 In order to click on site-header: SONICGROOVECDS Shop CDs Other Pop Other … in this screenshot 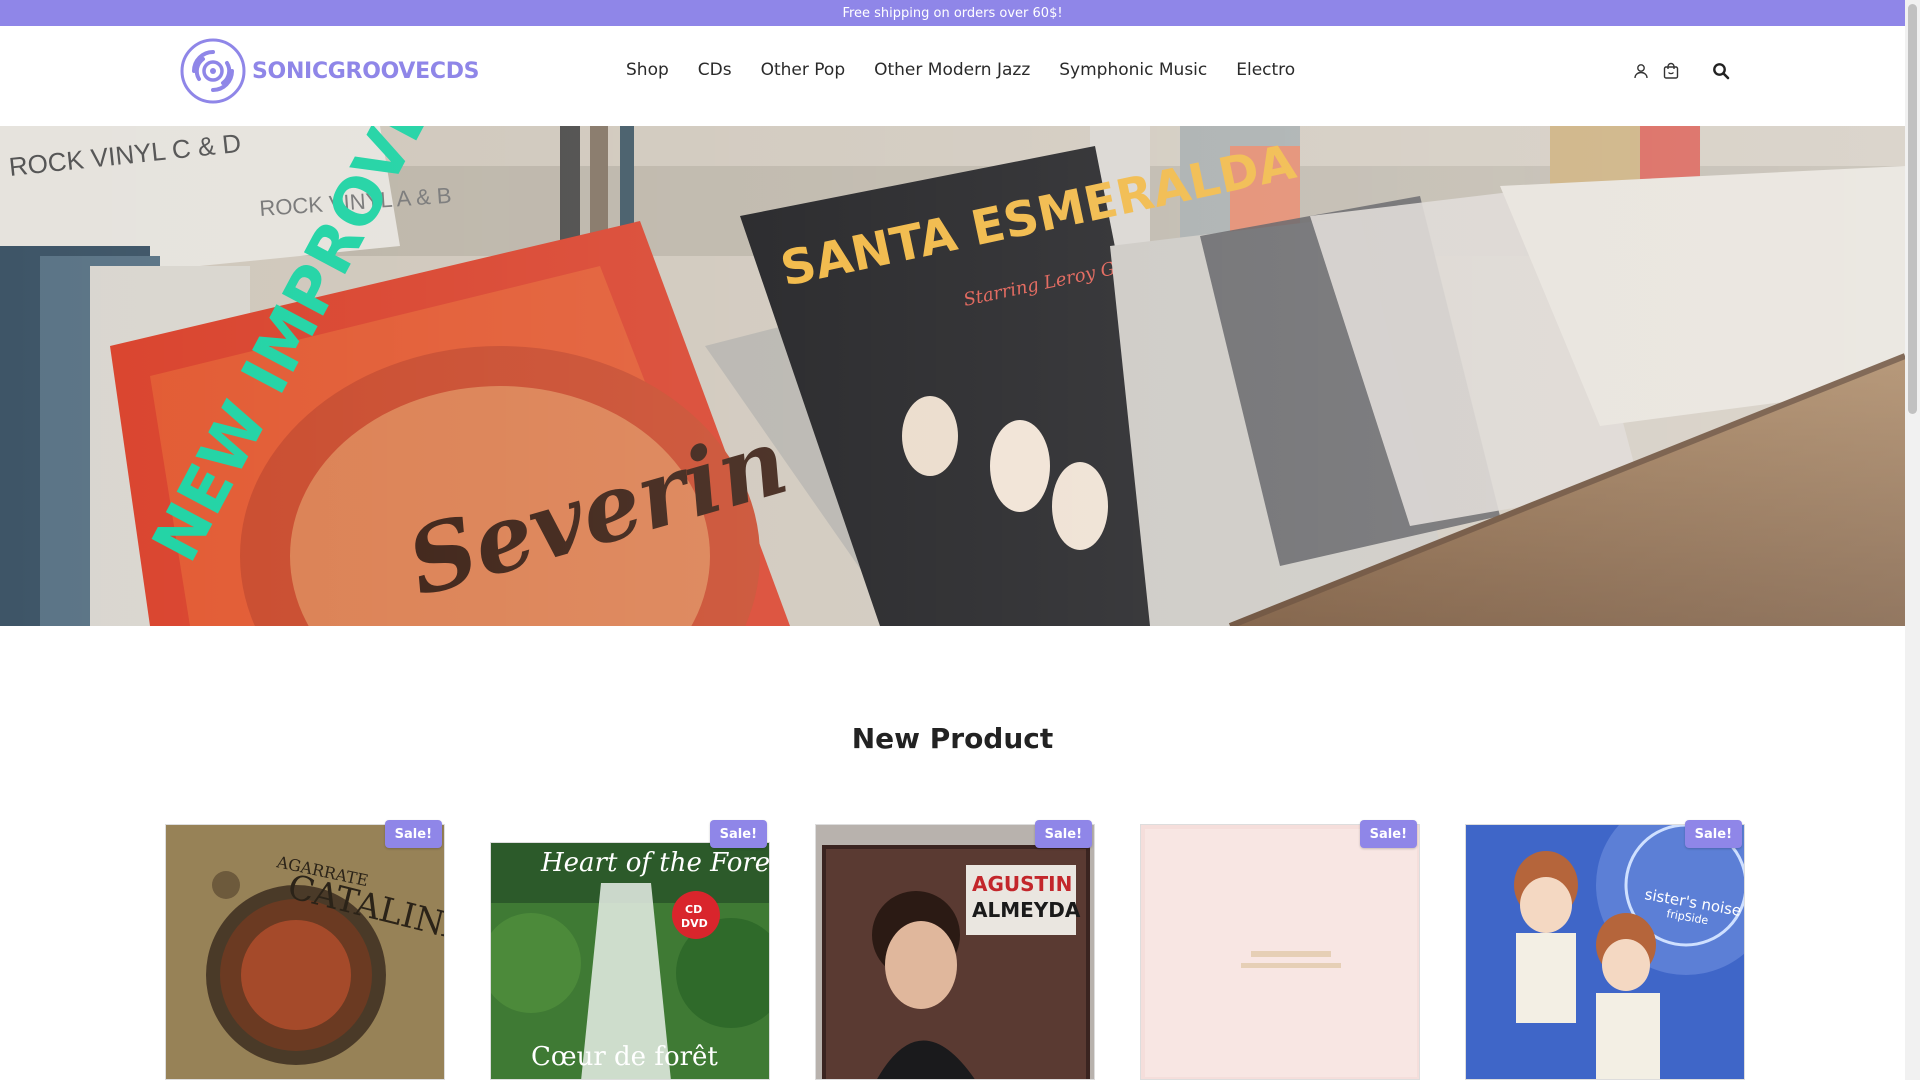, I will do `click(952, 76)`.